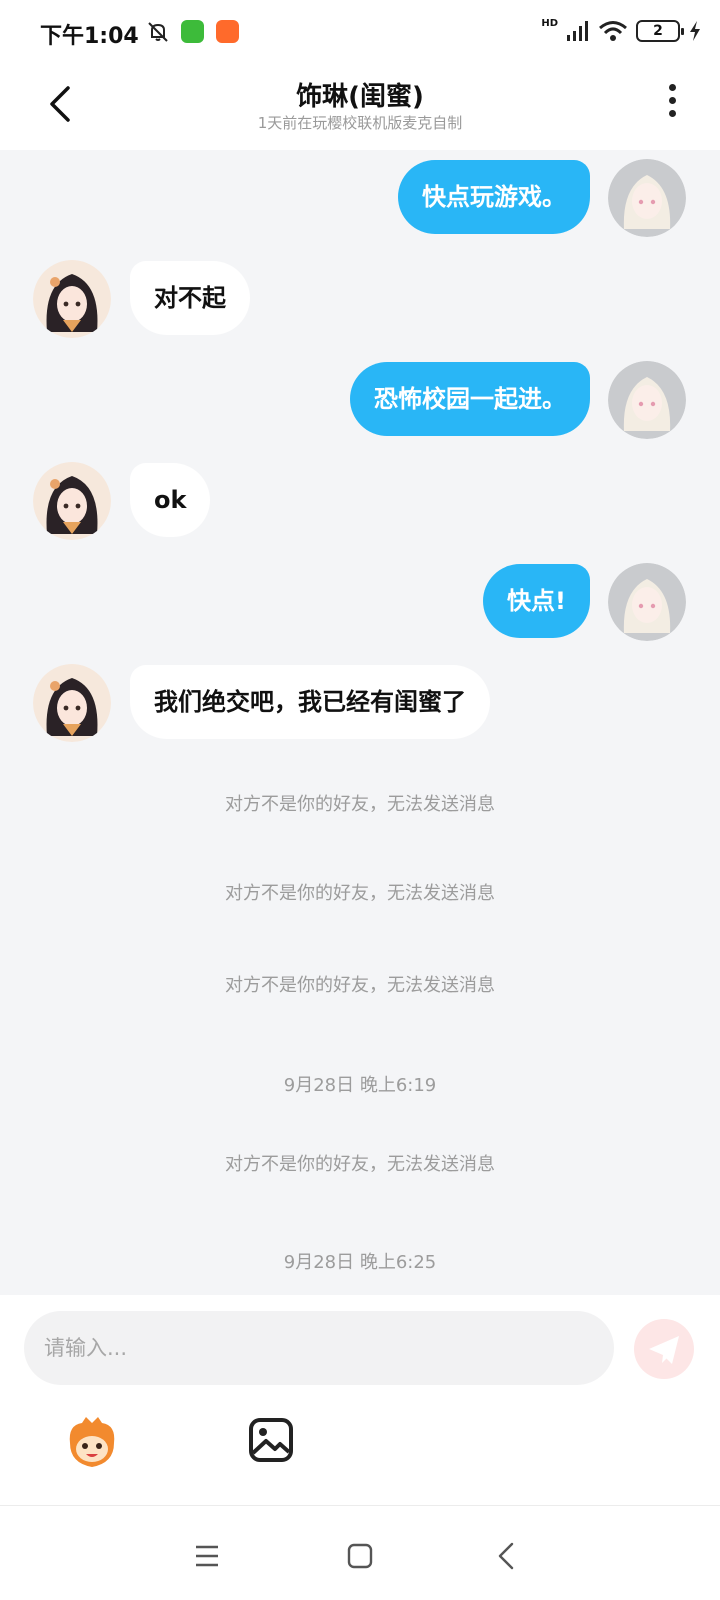  I want to click on back-icon, so click(508, 1556).